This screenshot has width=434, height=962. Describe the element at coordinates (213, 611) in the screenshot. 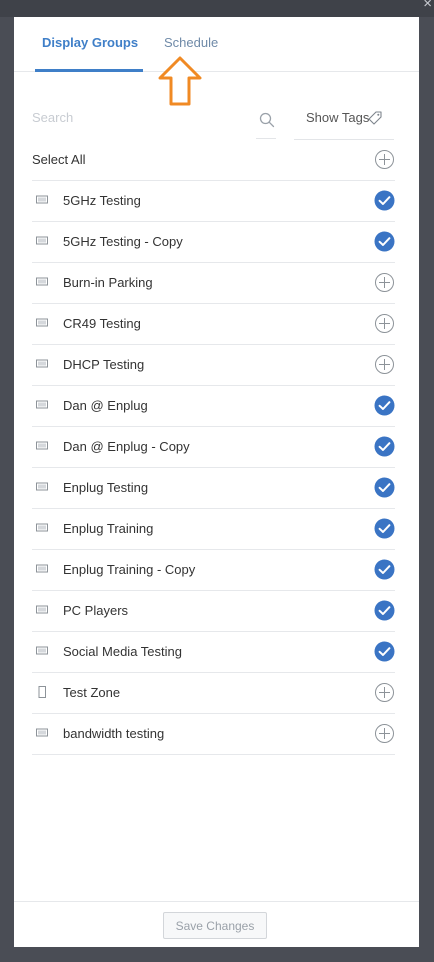

I see `display-group-row: PC Players` at that location.